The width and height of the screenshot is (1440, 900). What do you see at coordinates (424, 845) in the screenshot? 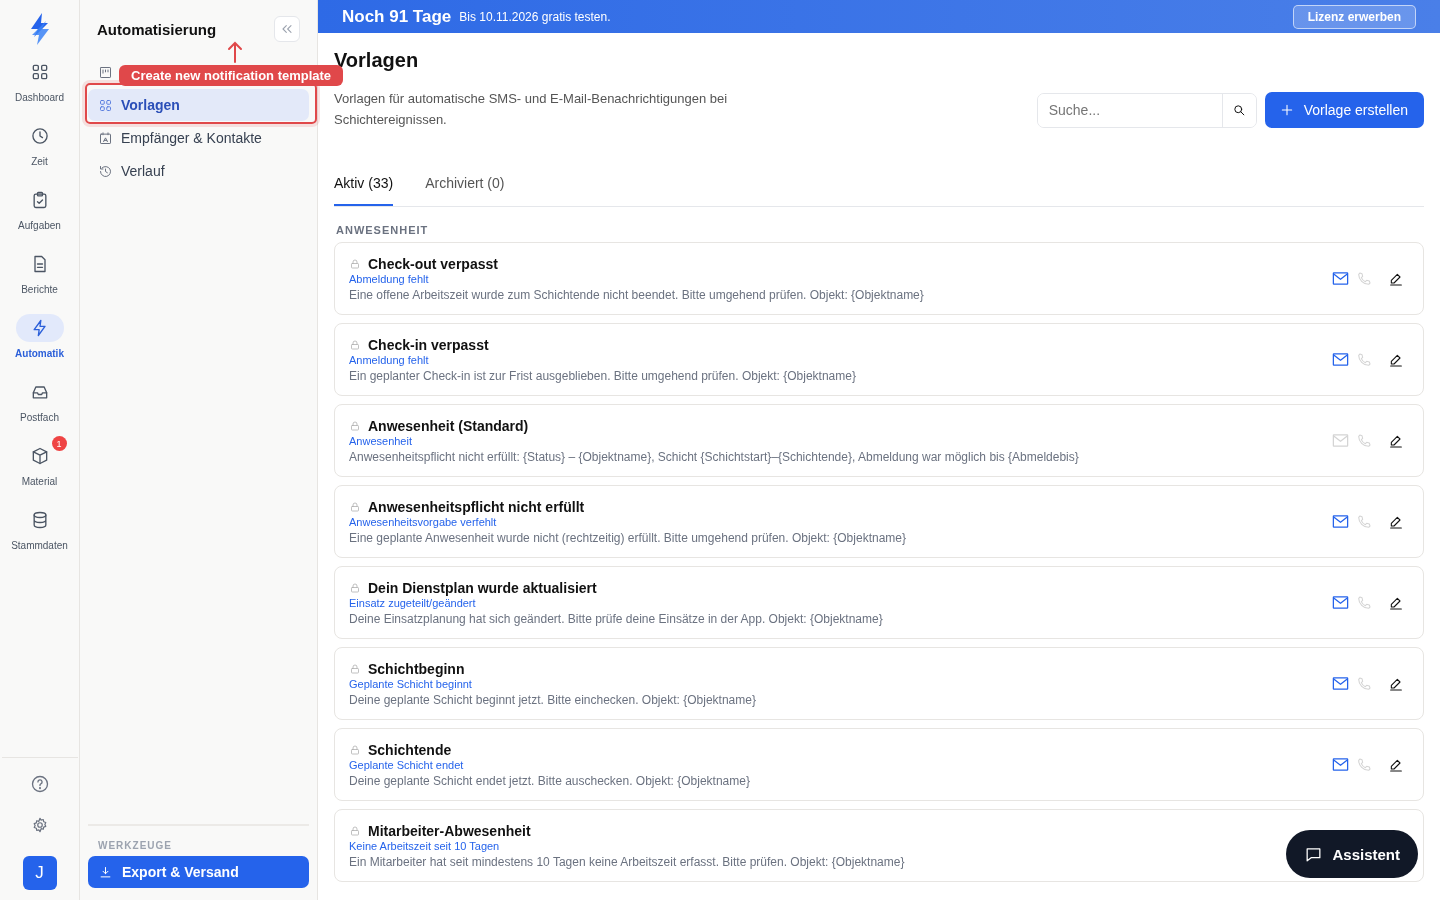
I see `template-trigger: Keine Arbeitszeit seit 10 Tagen` at bounding box center [424, 845].